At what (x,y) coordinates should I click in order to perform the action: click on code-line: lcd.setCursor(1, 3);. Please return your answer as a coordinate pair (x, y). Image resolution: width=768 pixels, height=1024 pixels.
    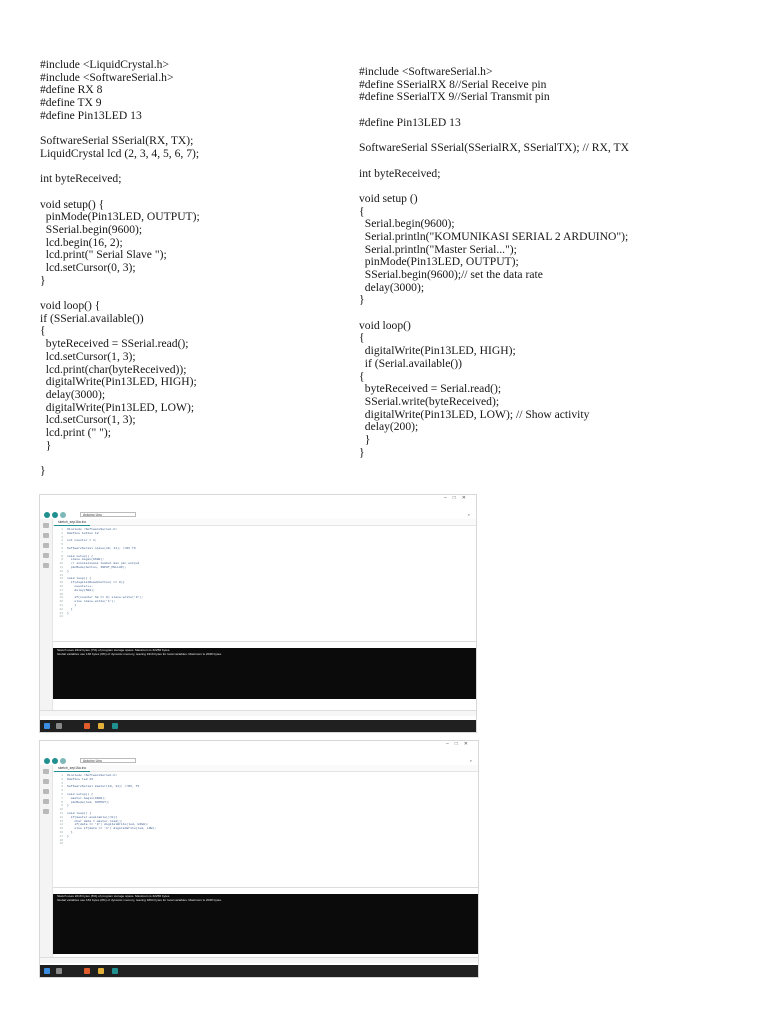
    Looking at the image, I should click on (88, 356).